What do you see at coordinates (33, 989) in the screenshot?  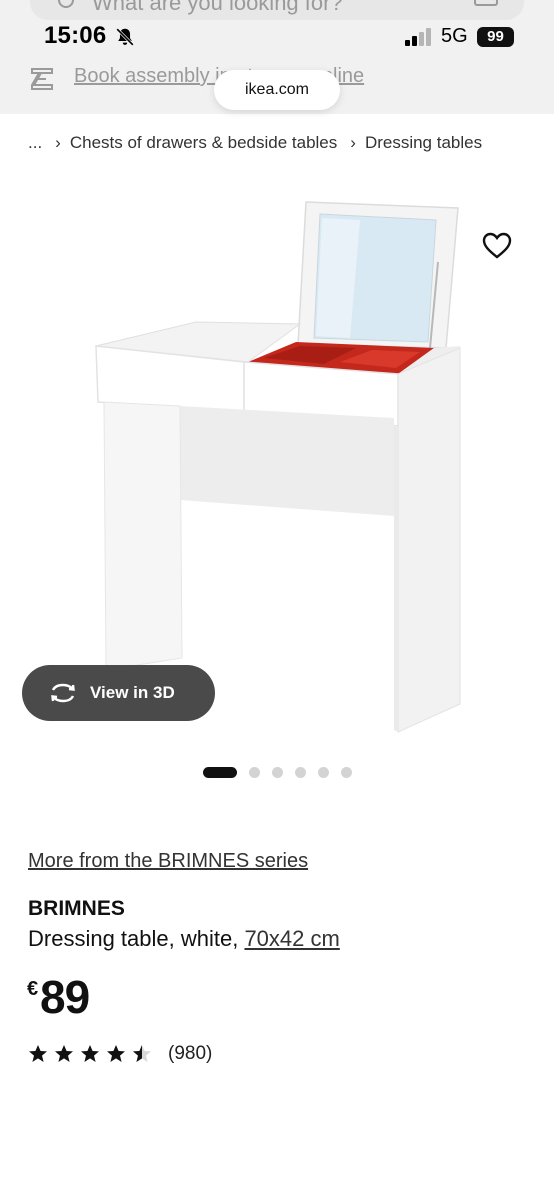 I see `price-currency: €` at bounding box center [33, 989].